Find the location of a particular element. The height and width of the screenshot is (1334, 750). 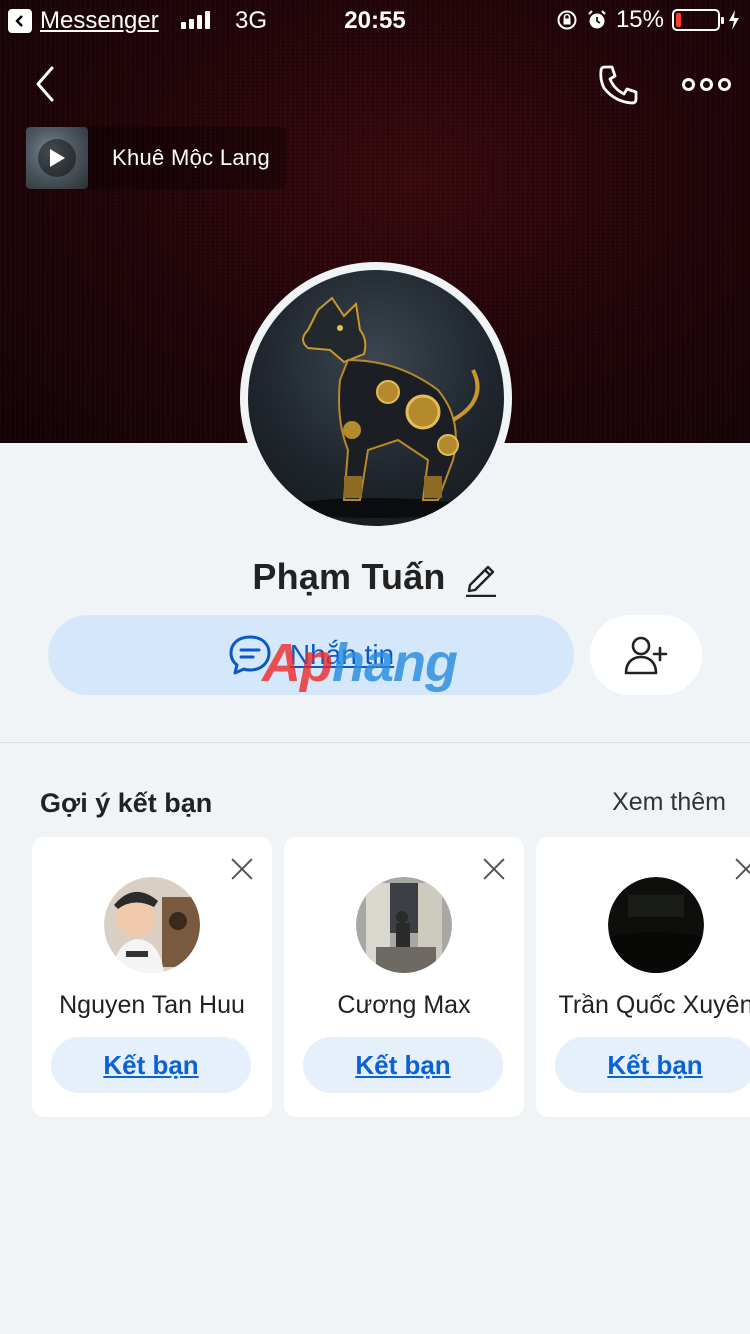

avatar-image is located at coordinates (383, 407).